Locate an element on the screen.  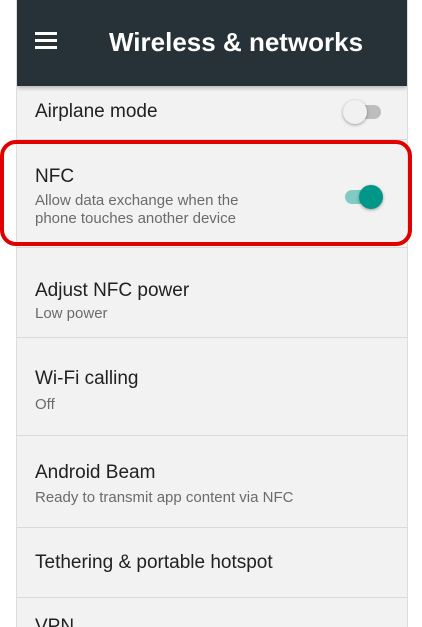
page-title: Wireless & networks is located at coordinates (236, 42).